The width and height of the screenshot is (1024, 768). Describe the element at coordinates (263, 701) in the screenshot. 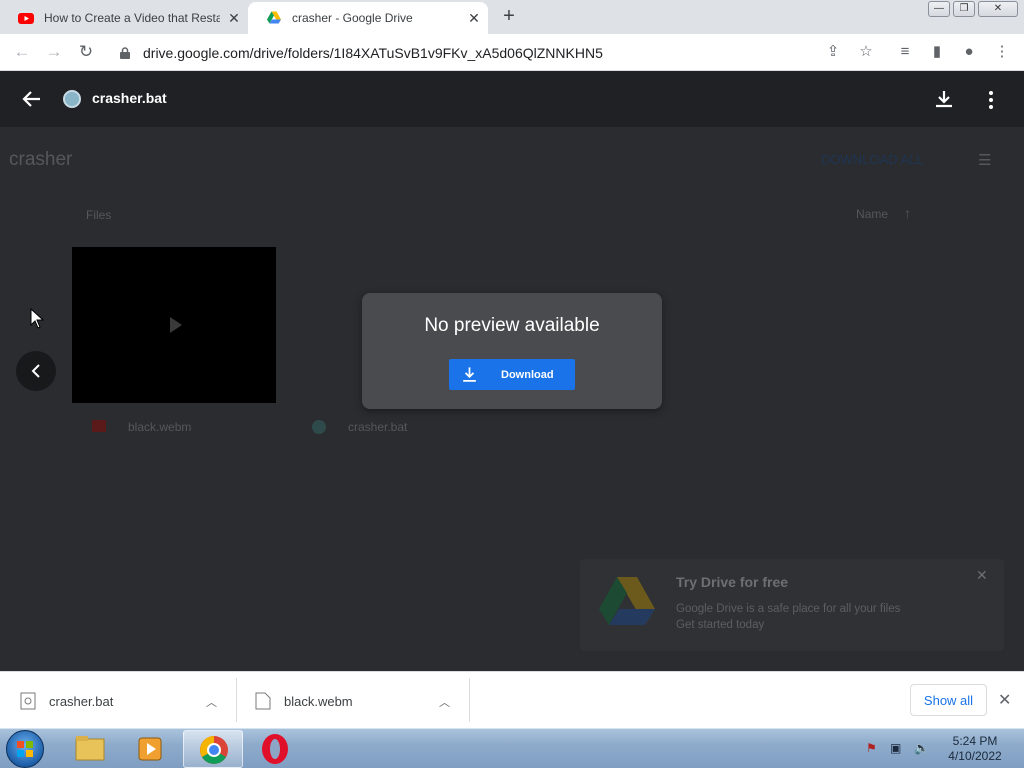

I see `file-icon` at that location.